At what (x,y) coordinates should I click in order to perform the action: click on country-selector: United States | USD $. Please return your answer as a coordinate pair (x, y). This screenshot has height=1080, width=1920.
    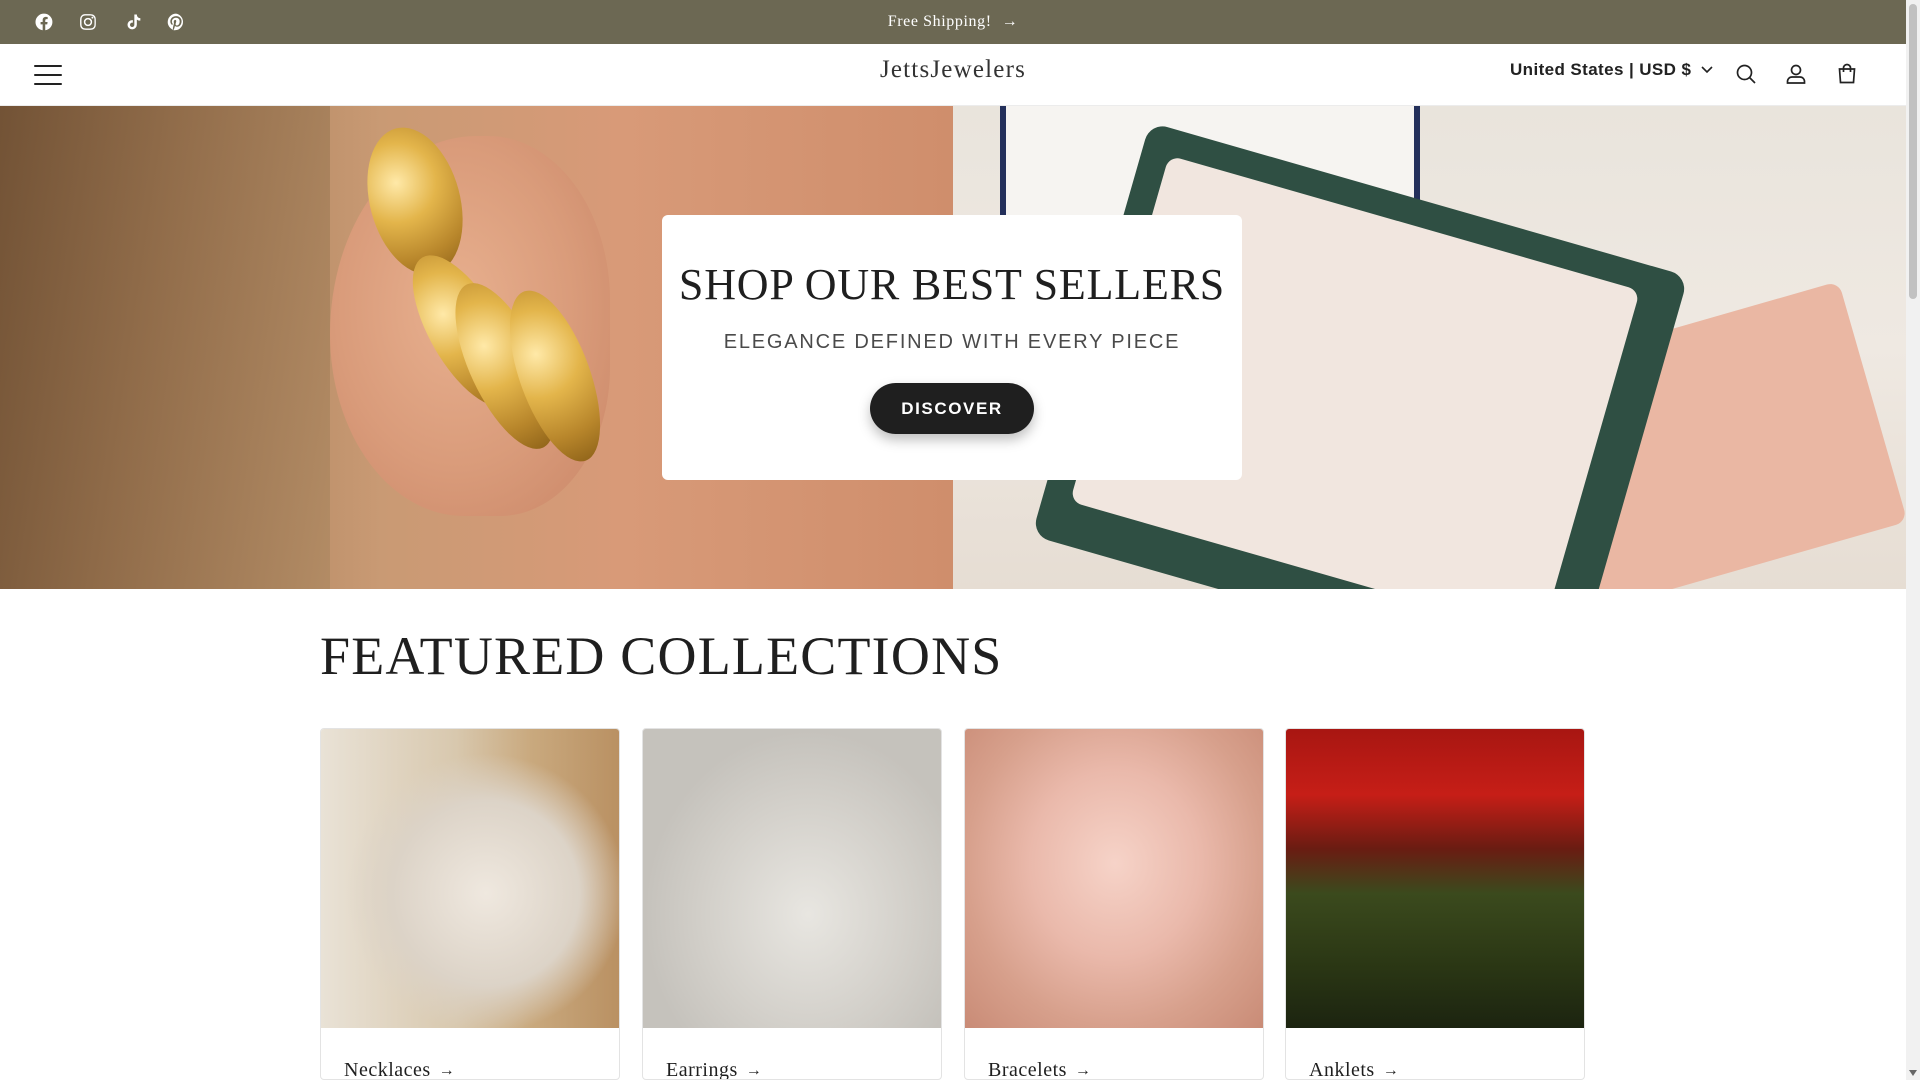
    Looking at the image, I should click on (1611, 70).